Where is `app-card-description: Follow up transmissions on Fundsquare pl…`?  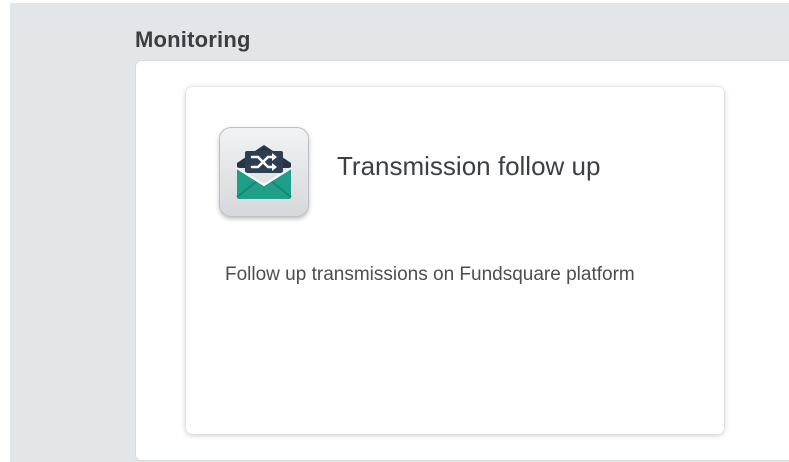
app-card-description: Follow up transmissions on Fundsquare pl… is located at coordinates (430, 274).